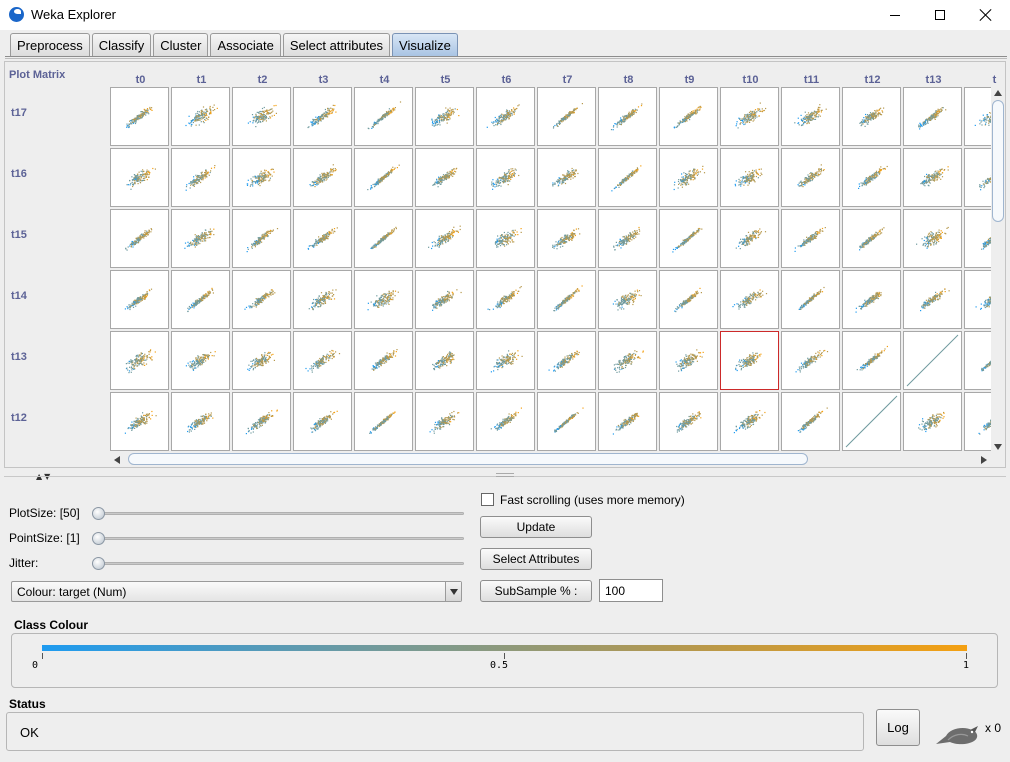 The image size is (1010, 762). Describe the element at coordinates (121, 44) in the screenshot. I see `tab-classify: Classify` at that location.